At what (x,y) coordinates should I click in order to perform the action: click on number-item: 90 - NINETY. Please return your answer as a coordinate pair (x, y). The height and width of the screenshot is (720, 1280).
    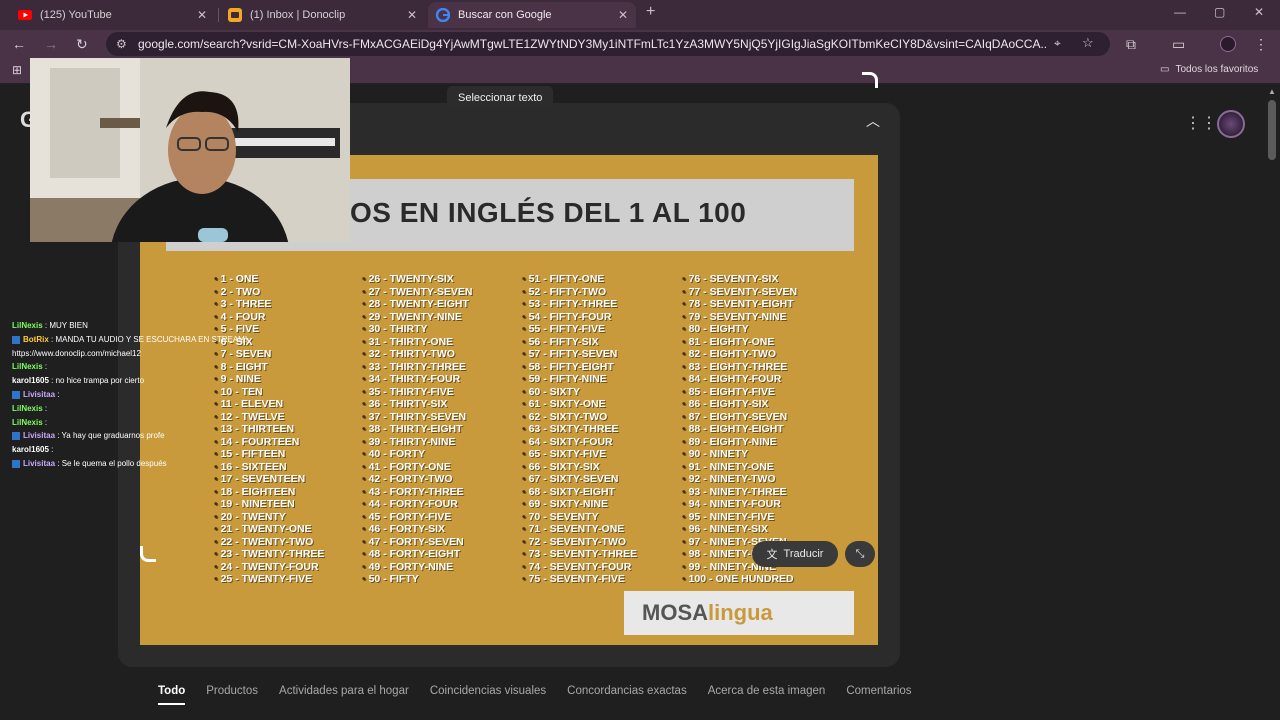
    Looking at the image, I should click on (739, 454).